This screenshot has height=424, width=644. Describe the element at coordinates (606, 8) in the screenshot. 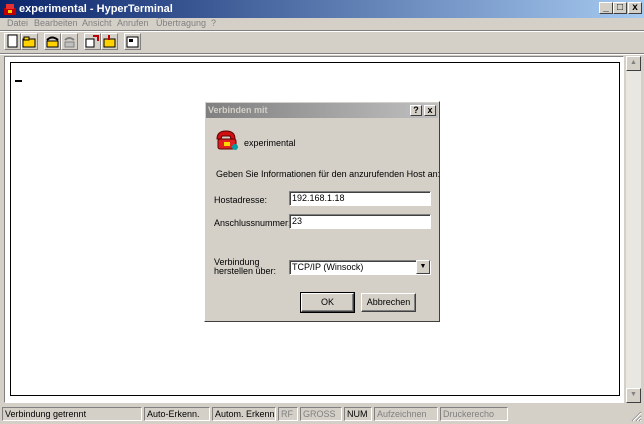

I see `minimize-button: _` at that location.